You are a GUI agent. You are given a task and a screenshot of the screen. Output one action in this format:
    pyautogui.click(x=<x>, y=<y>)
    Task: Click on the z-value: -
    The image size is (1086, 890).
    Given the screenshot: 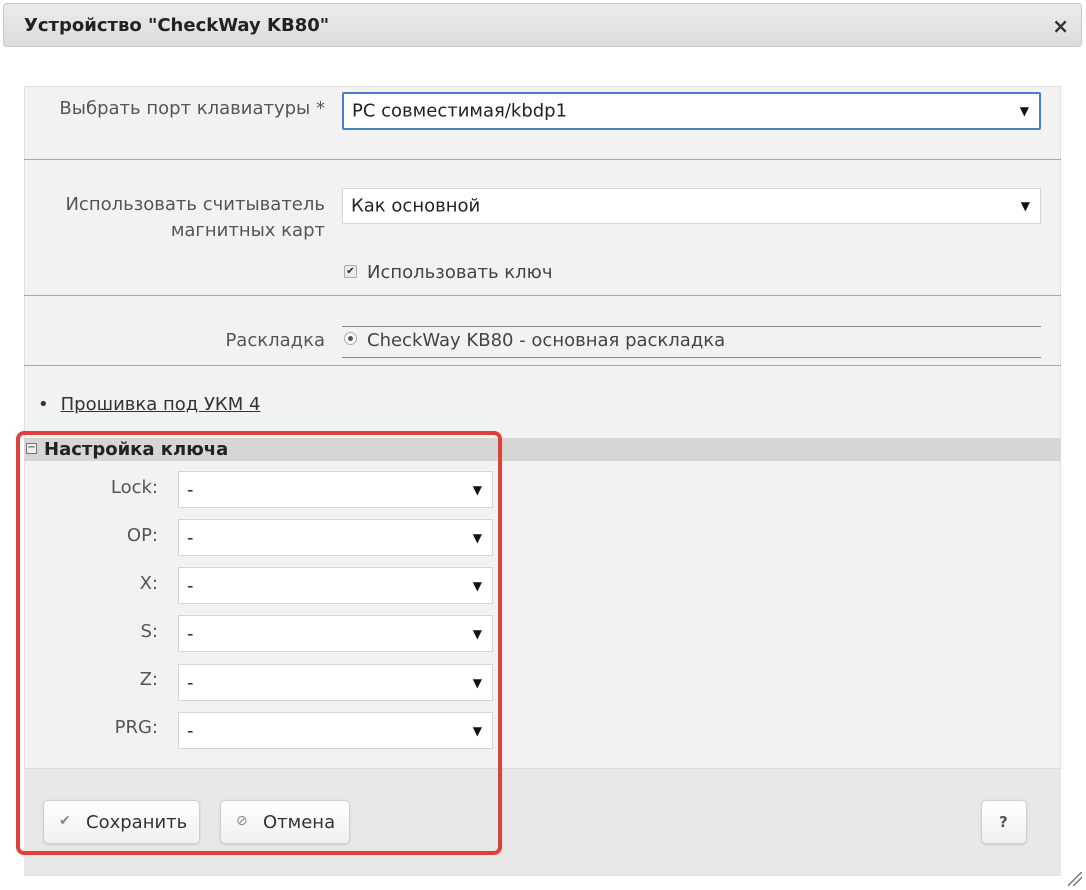 What is the action you would take?
    pyautogui.click(x=190, y=682)
    